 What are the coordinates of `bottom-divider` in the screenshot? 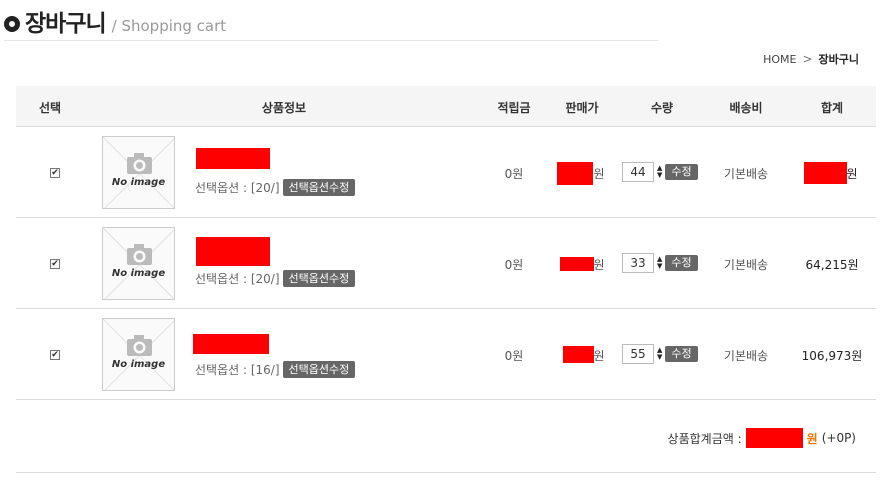 It's located at (446, 472).